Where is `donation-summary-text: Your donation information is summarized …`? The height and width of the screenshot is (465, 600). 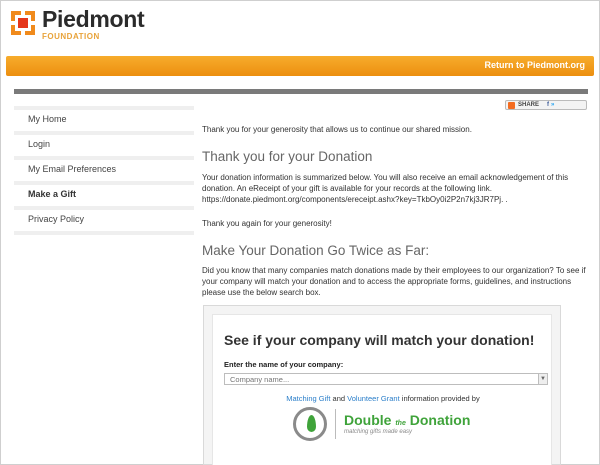
donation-summary-text: Your donation information is summarized … is located at coordinates (385, 182).